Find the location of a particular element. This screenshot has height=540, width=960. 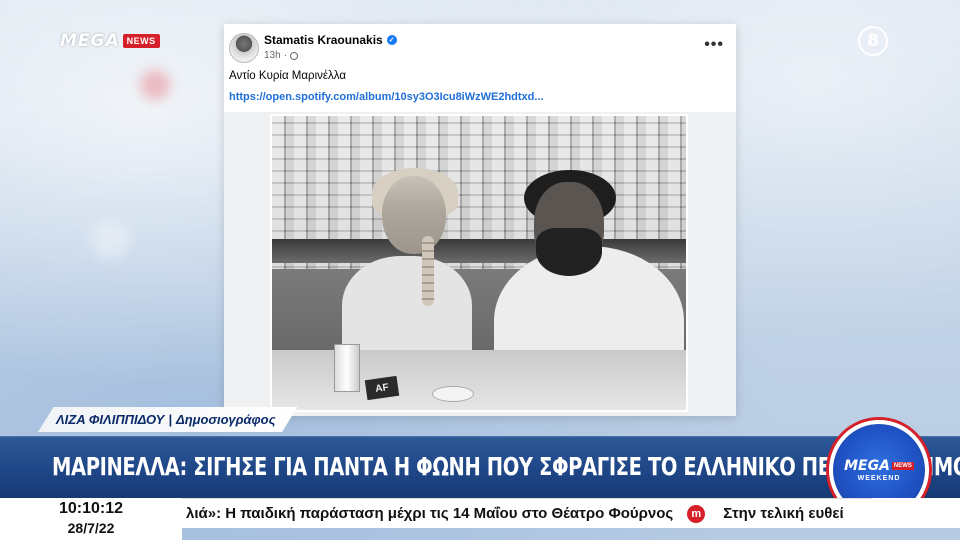

clock-time: 10:10:12 is located at coordinates (91, 508).